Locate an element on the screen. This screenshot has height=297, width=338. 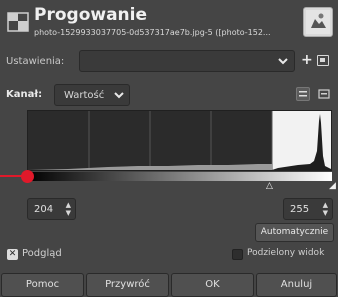
pointer-marker is located at coordinates (27, 176).